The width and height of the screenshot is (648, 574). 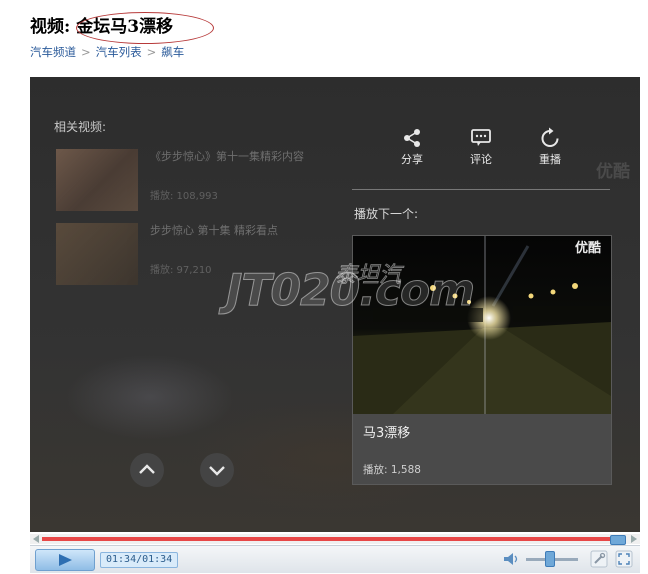 What do you see at coordinates (634, 539) in the screenshot?
I see `seek-forward-icon` at bounding box center [634, 539].